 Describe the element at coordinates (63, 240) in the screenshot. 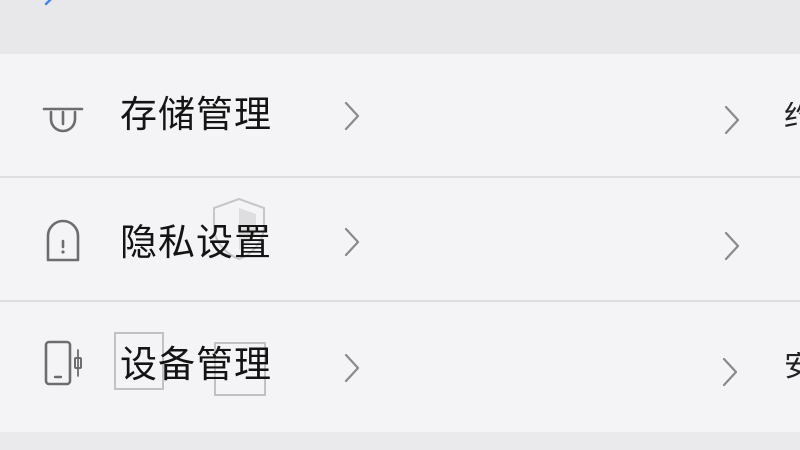

I see `lock-icon` at that location.